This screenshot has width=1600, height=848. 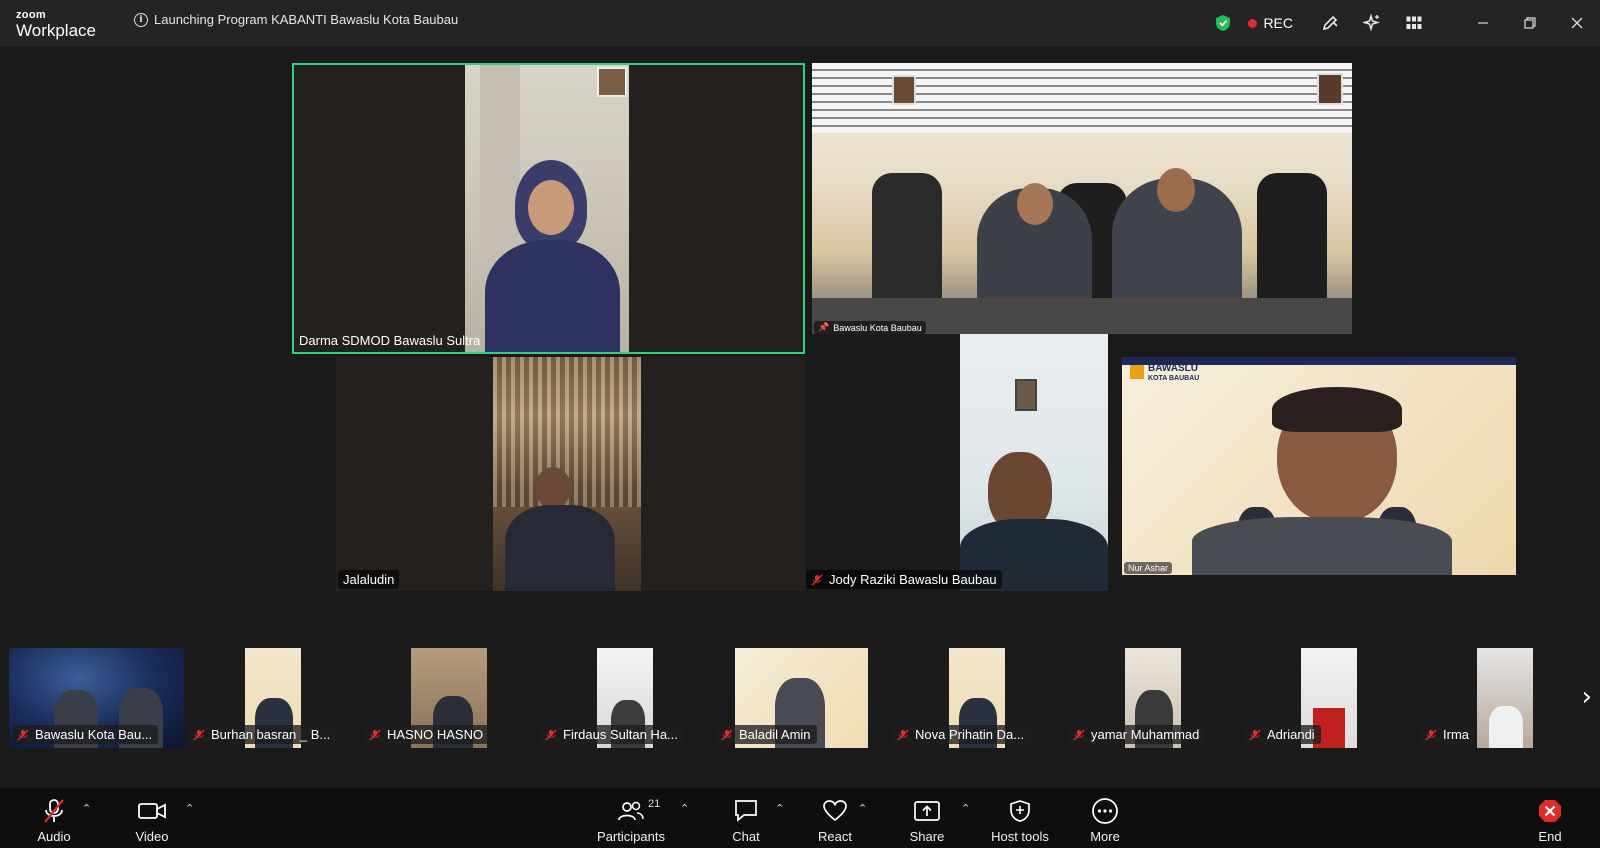 What do you see at coordinates (1105, 836) in the screenshot?
I see `more-label: More` at bounding box center [1105, 836].